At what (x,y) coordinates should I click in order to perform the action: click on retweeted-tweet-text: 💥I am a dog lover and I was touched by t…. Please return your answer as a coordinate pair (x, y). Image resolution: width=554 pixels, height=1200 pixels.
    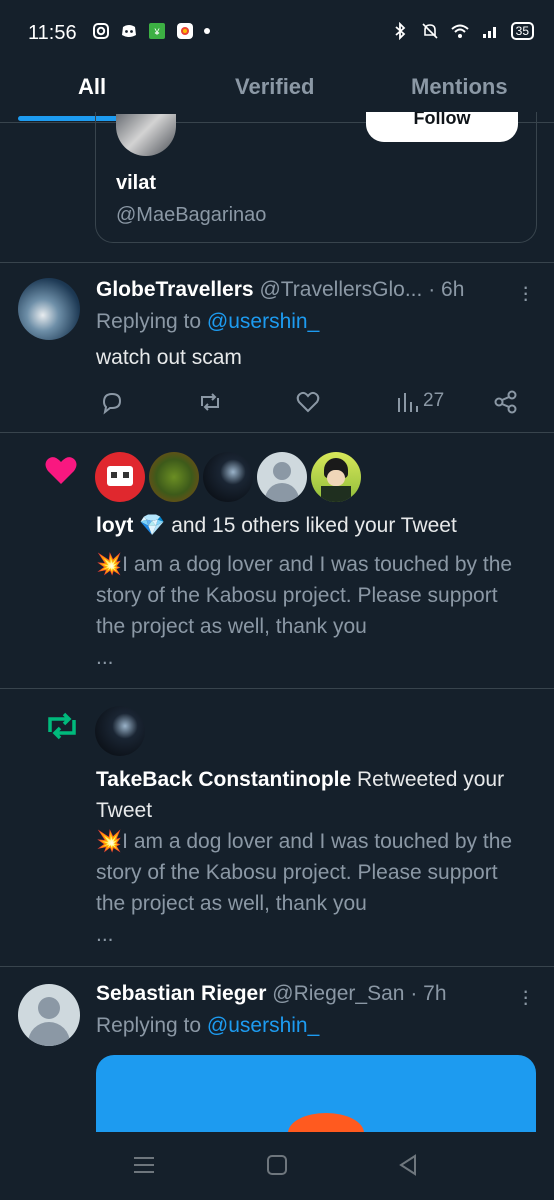
    Looking at the image, I should click on (311, 888).